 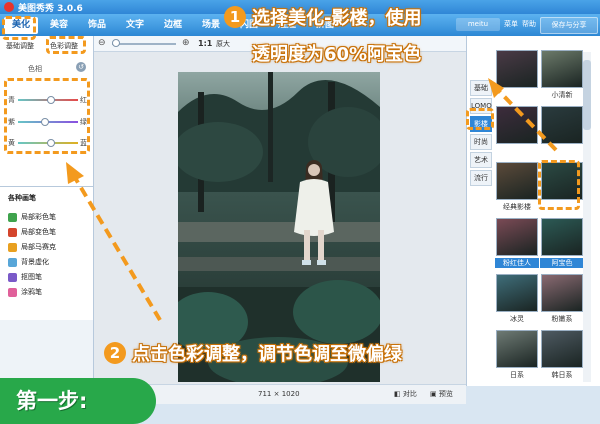 I want to click on effect-label: 粉嫩系, so click(x=562, y=319).